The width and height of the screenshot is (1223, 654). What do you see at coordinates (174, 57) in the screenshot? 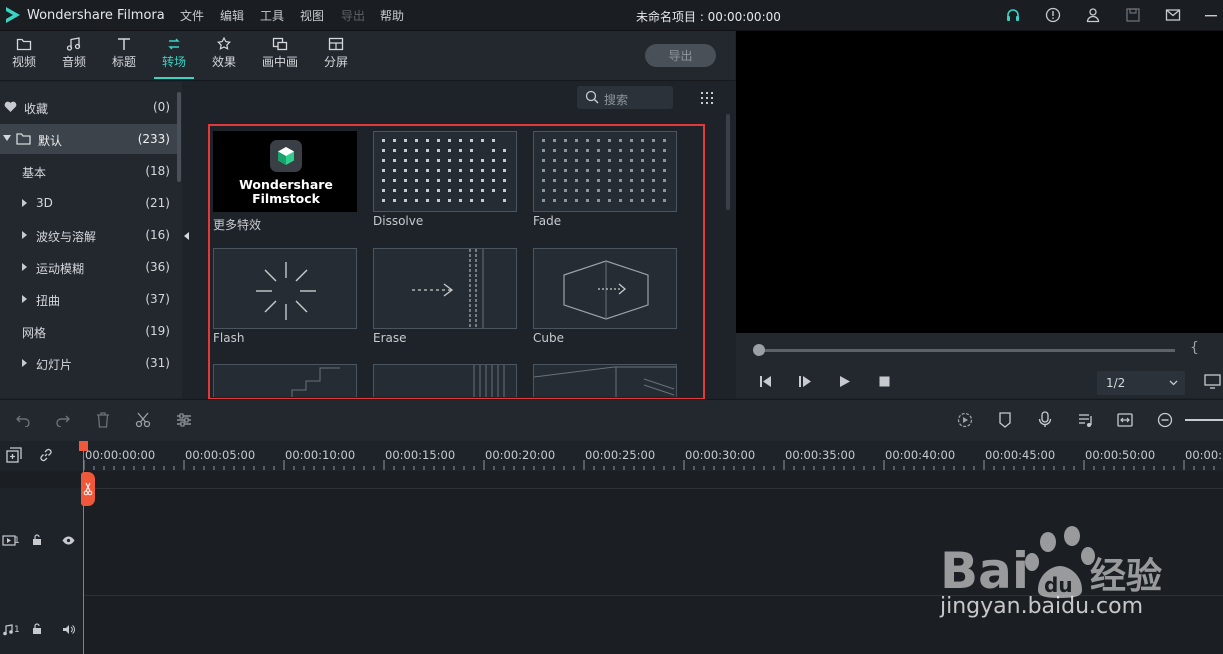
I see `tab-transitions: 转场` at bounding box center [174, 57].